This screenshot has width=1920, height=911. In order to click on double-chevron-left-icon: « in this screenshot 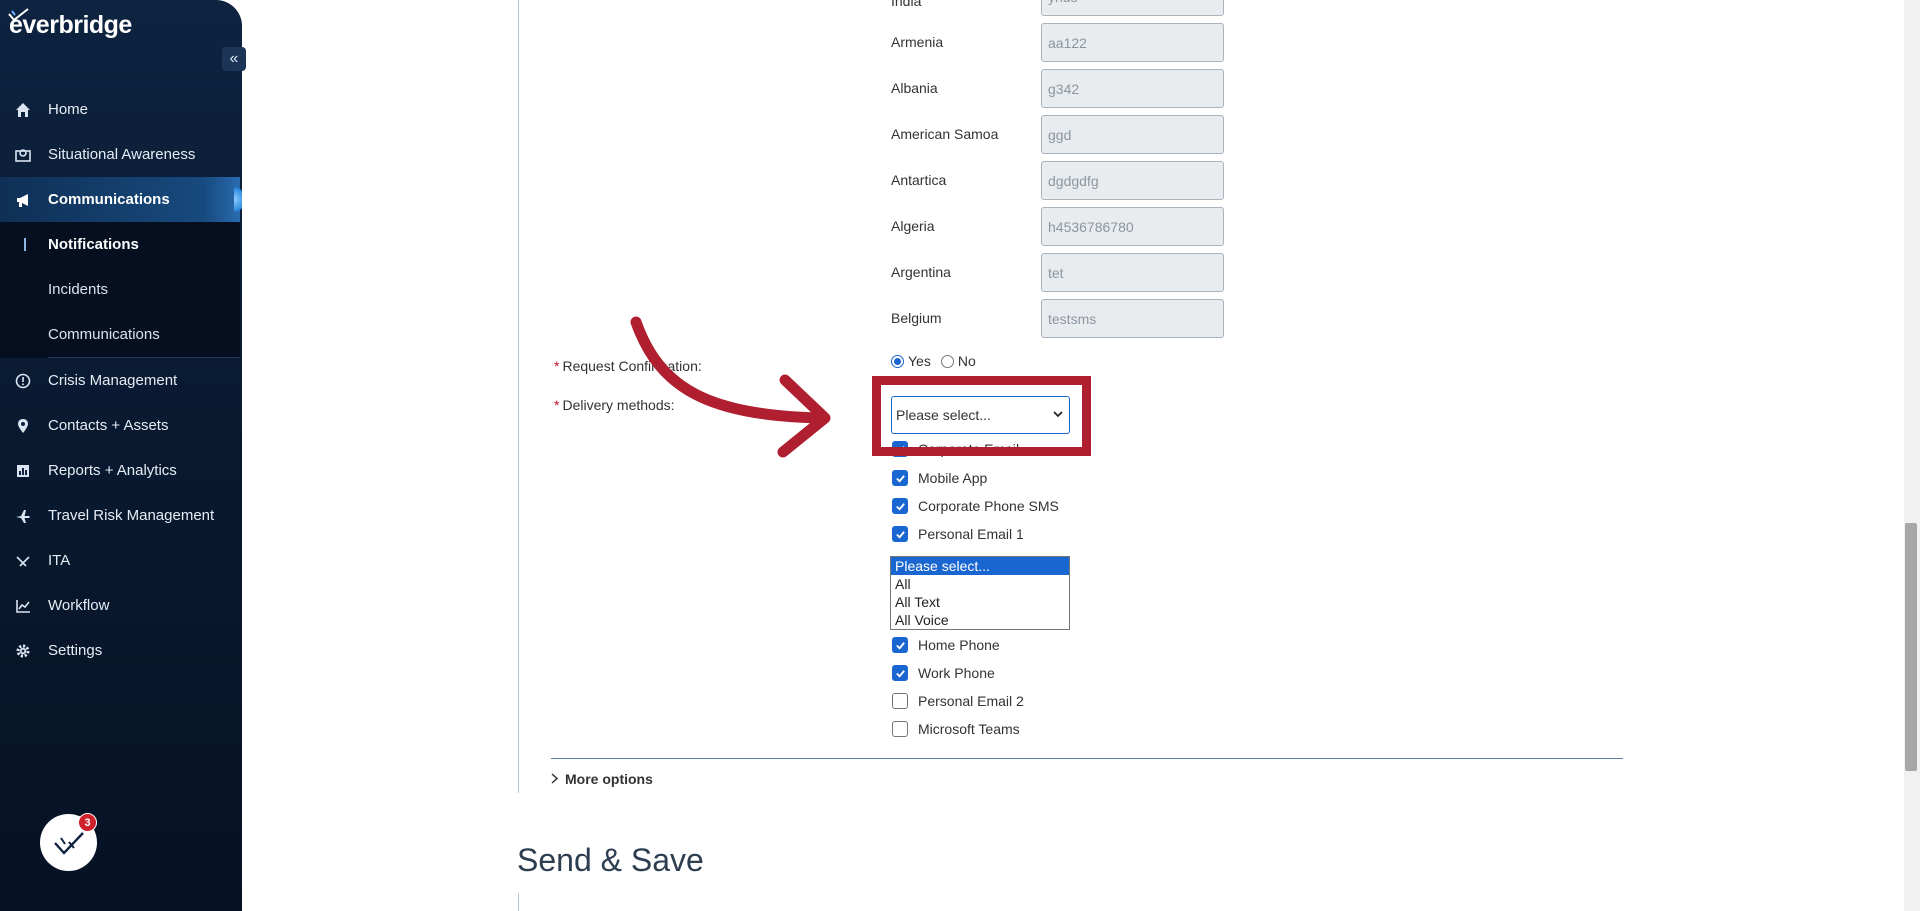, I will do `click(234, 58)`.